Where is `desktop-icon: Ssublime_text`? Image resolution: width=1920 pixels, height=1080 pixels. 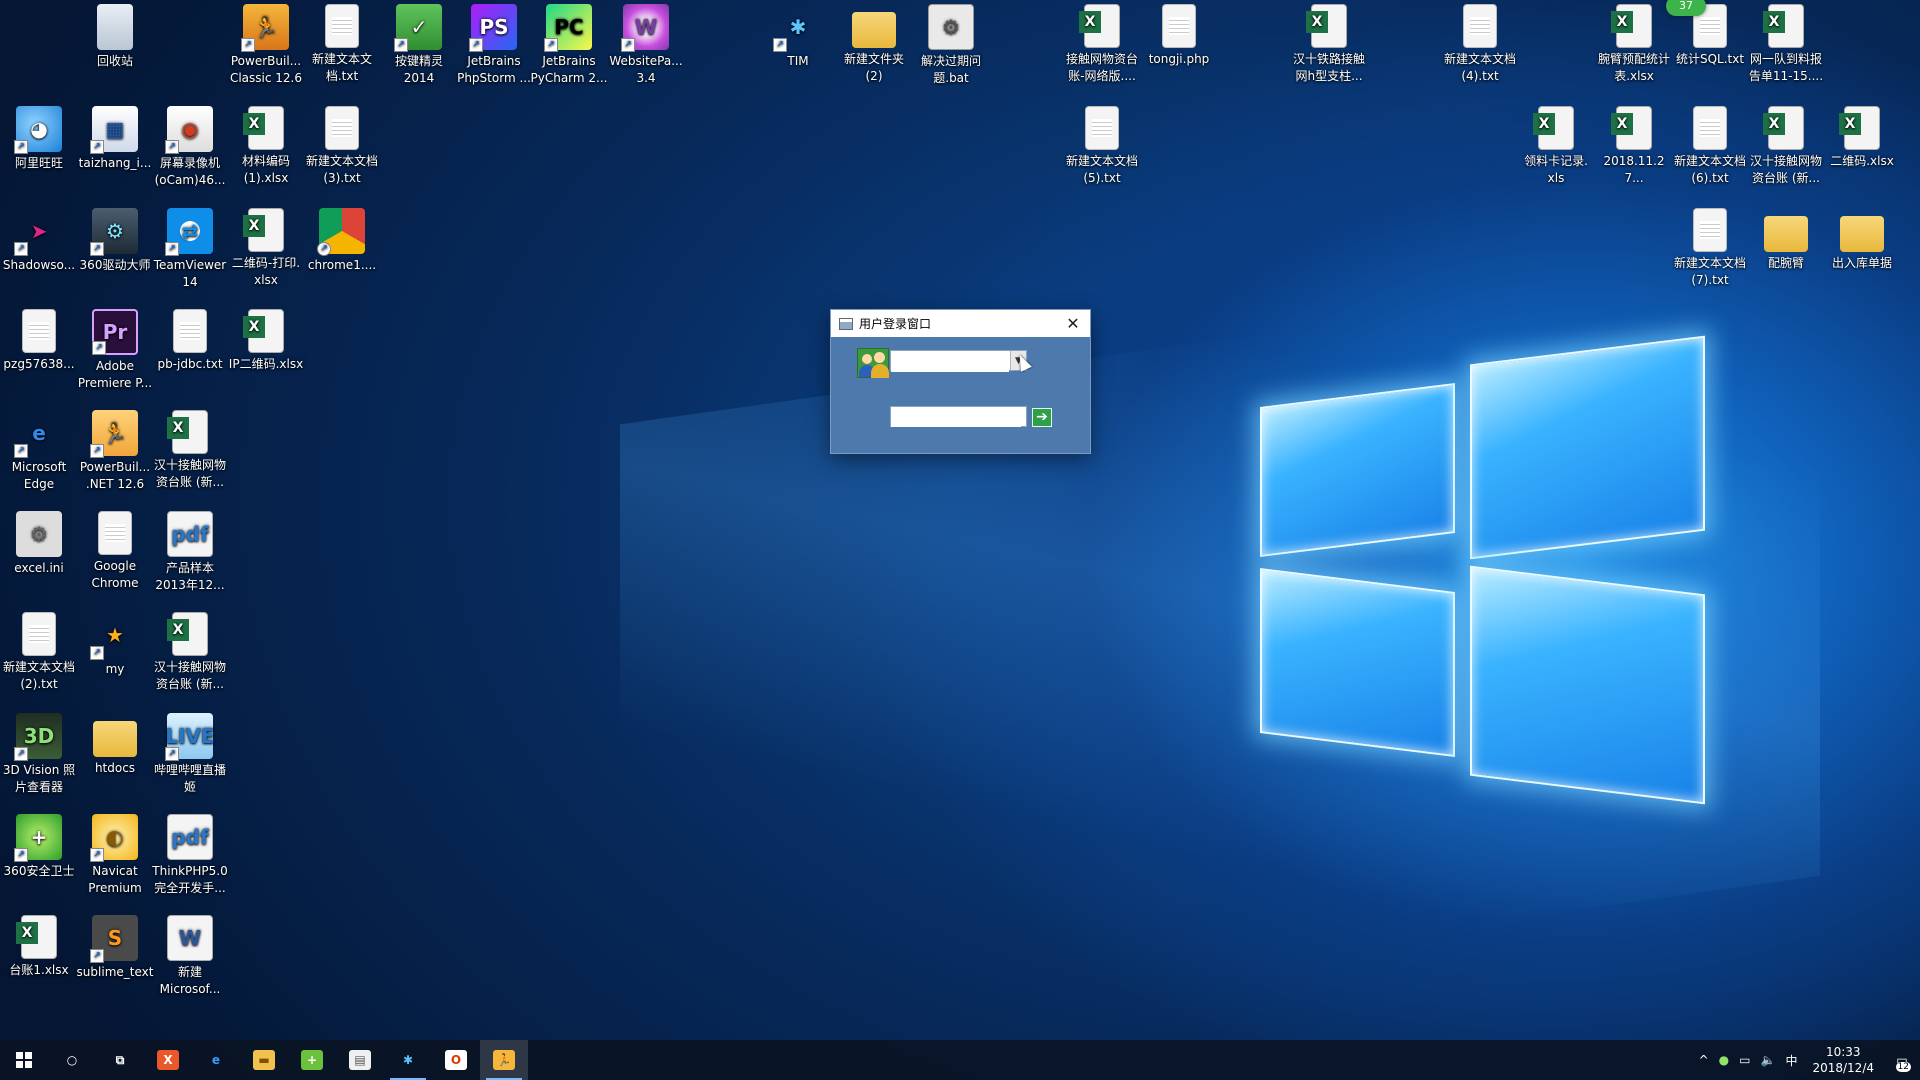
desktop-icon: Ssublime_text is located at coordinates (115, 948).